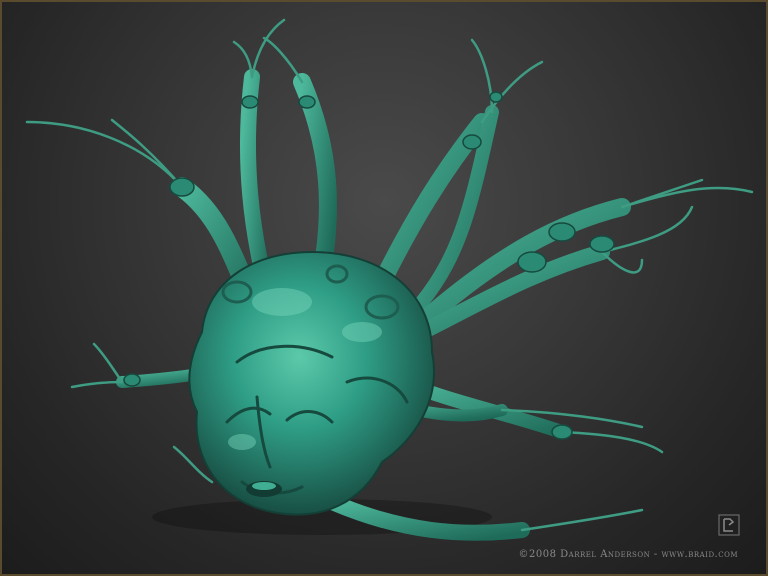  Describe the element at coordinates (628, 554) in the screenshot. I see `copyright-watermark: ©2008 Darrel Anderson - www.braid.com` at that location.